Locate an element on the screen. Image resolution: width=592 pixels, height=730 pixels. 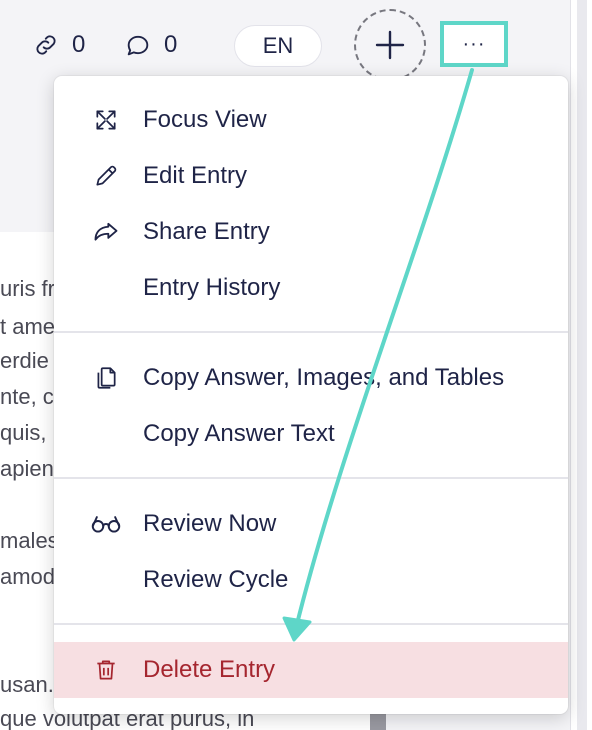
menu-item-label: Entry History is located at coordinates (212, 287).